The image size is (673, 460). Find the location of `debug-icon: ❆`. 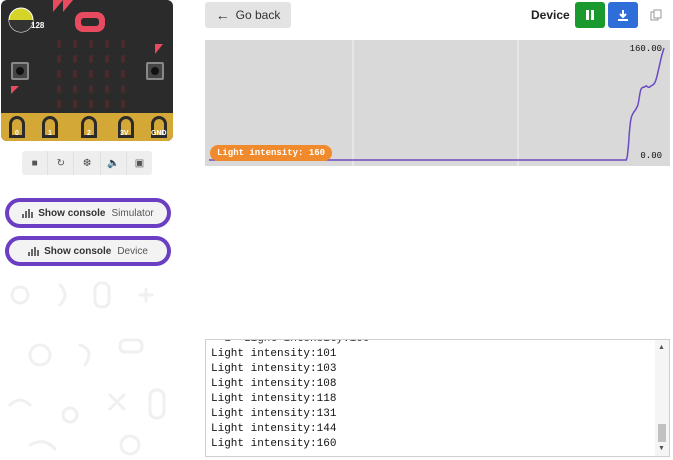

debug-icon: ❆ is located at coordinates (87, 163).